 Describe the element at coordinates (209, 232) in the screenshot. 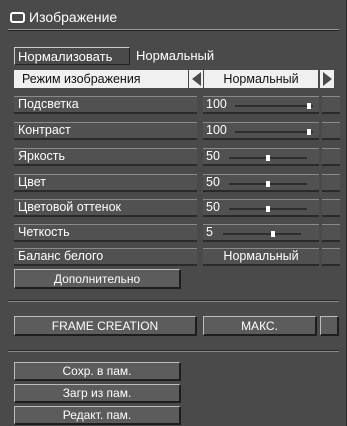

I see `setting-value-text: 5` at that location.